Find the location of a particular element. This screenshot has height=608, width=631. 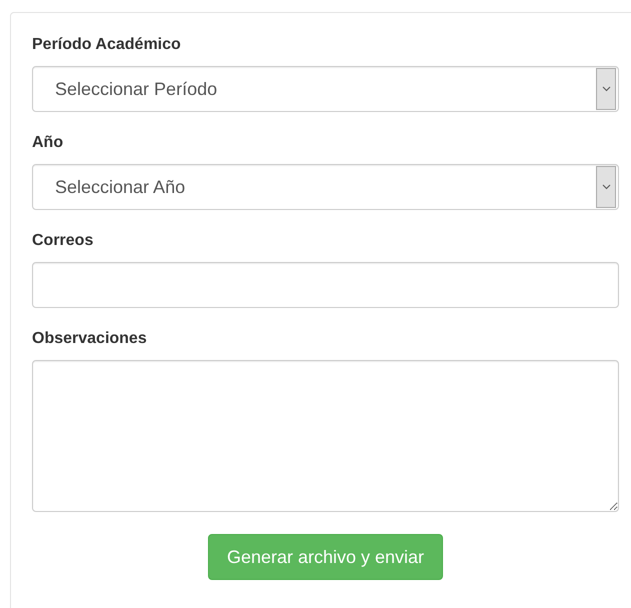

field-label: Correos is located at coordinates (63, 241).